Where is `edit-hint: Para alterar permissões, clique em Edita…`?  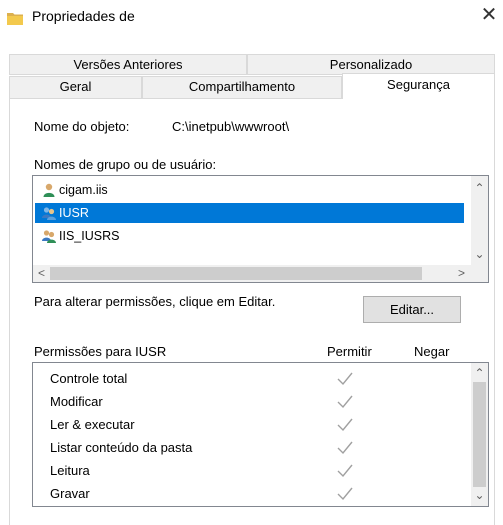
edit-hint: Para alterar permissões, clique em Edita… is located at coordinates (155, 301).